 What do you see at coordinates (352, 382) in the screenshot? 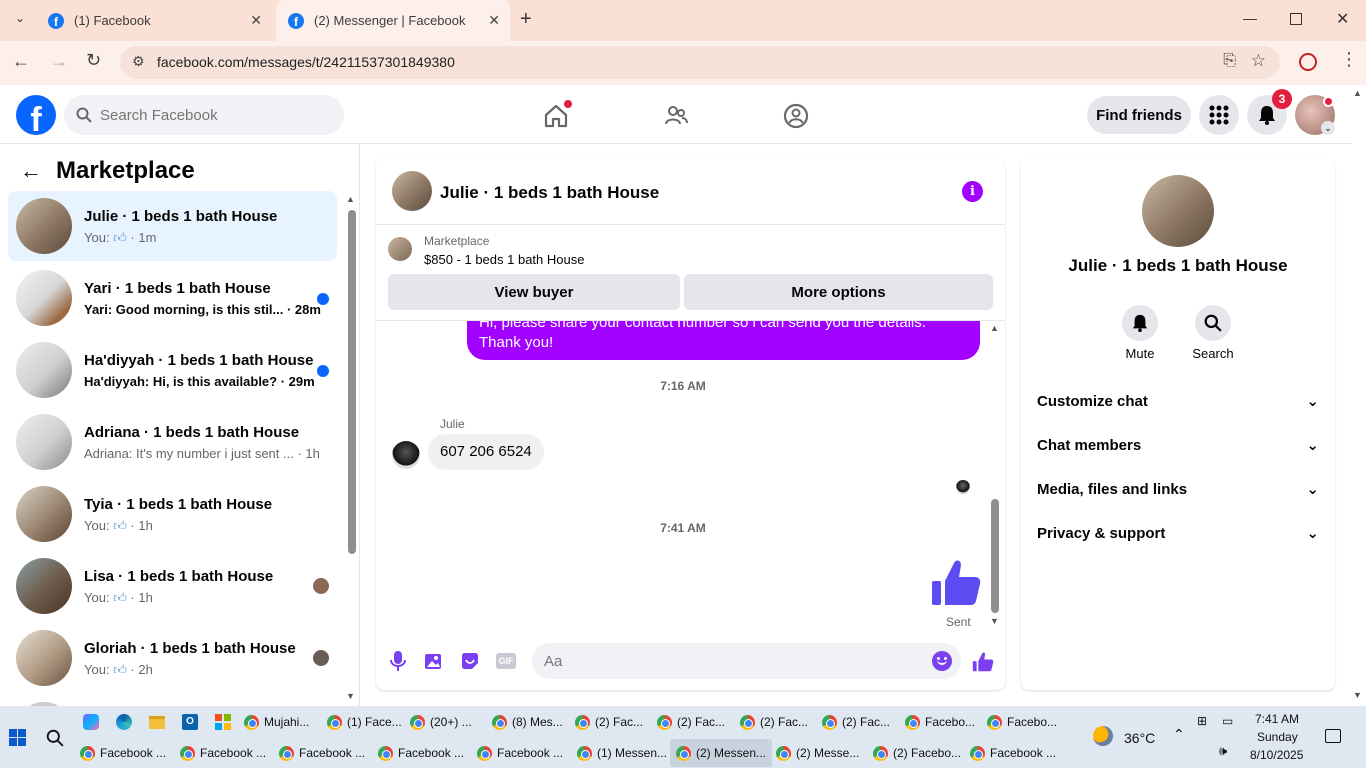
I see `list-scrollbar-thumb` at bounding box center [352, 382].